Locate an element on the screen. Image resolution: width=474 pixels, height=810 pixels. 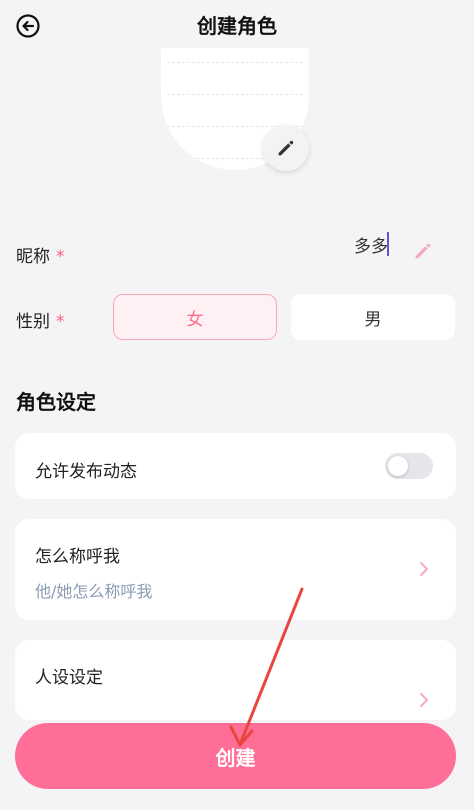
allow-post-label: 允许发布动态 is located at coordinates (86, 472).